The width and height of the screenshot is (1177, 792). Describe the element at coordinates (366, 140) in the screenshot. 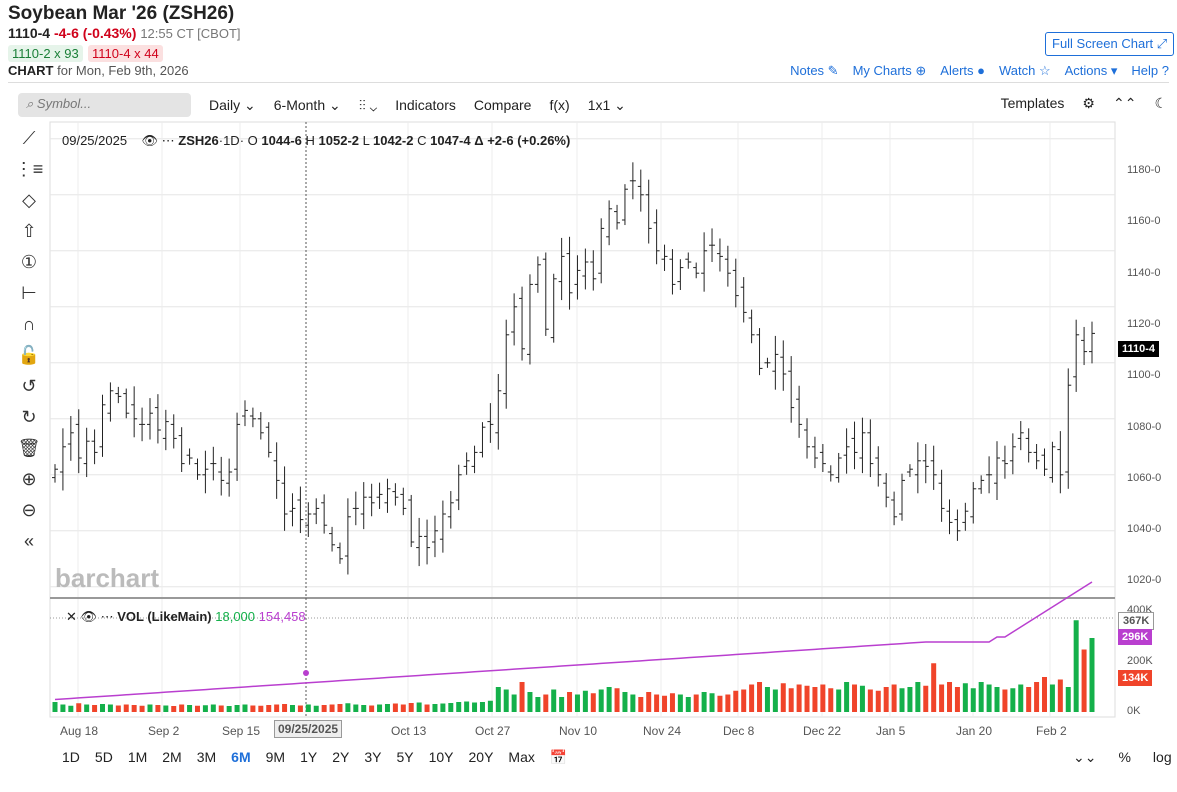

I see `low-label: L` at that location.